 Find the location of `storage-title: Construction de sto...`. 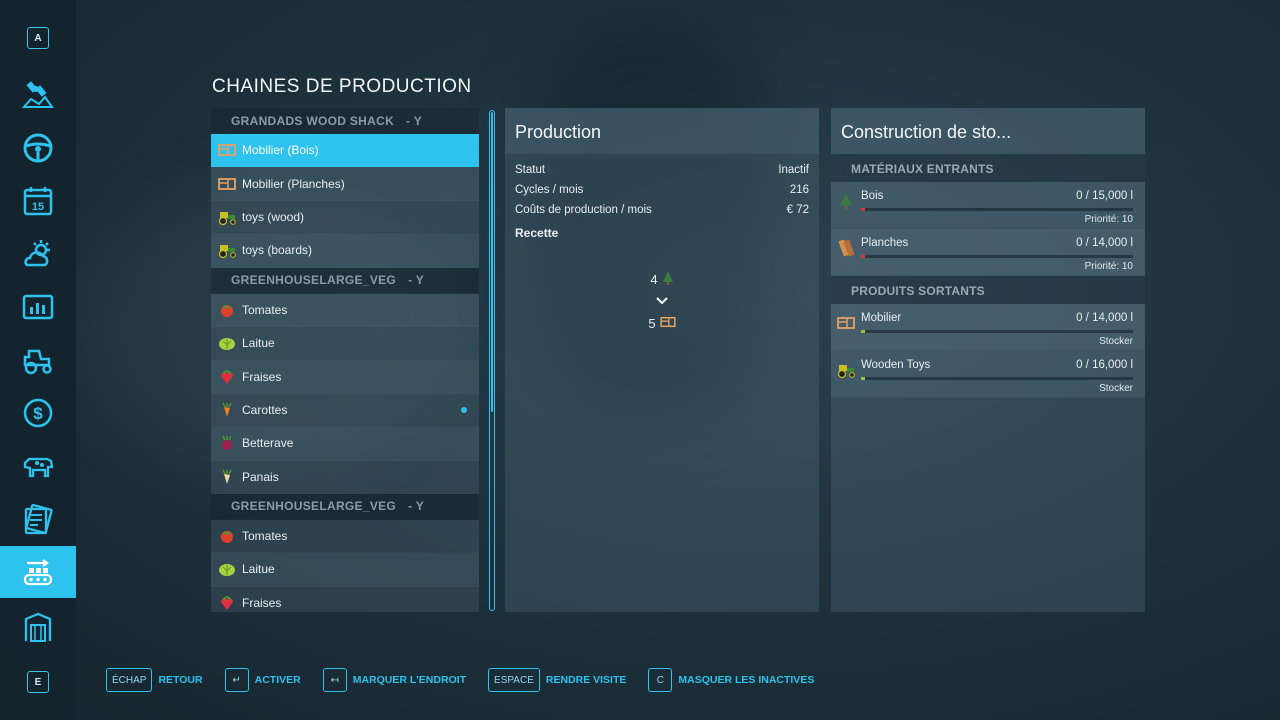

storage-title: Construction de sto... is located at coordinates (988, 131).